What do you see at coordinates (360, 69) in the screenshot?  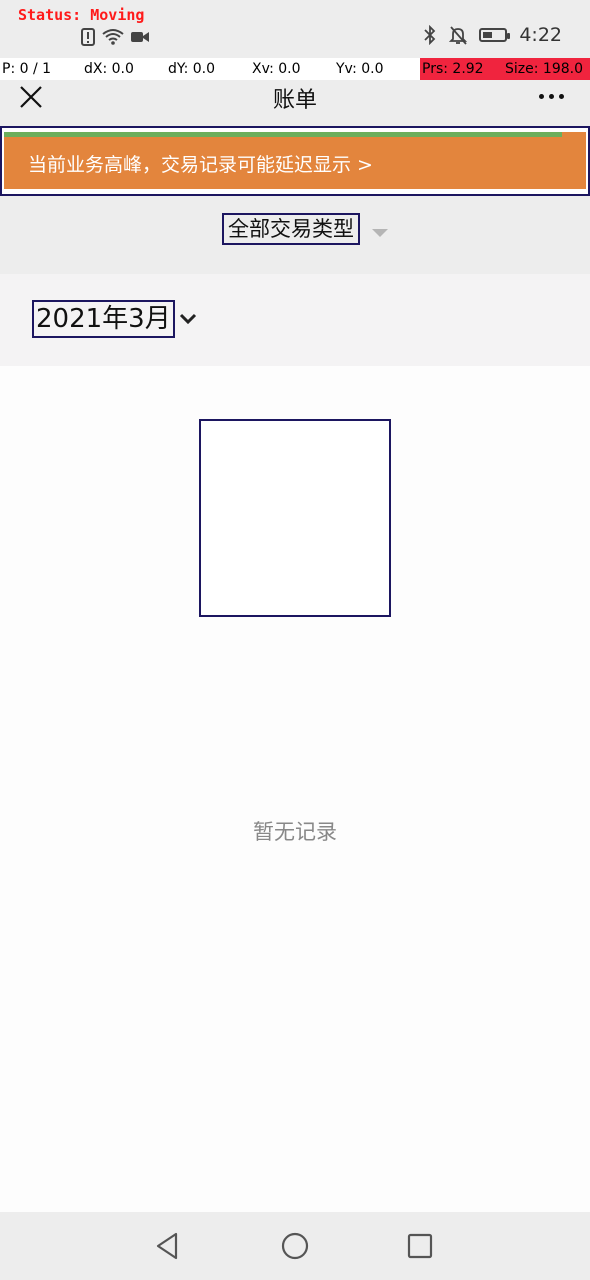 I see `pointer-yv: Yv: 0.0` at bounding box center [360, 69].